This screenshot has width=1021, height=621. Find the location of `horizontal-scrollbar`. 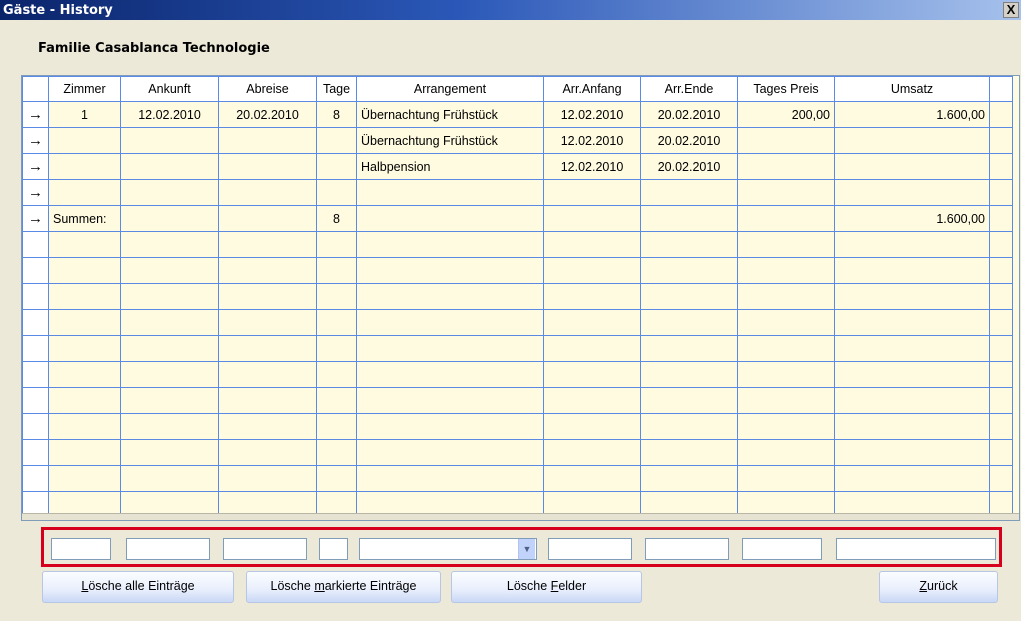

horizontal-scrollbar is located at coordinates (520, 516).